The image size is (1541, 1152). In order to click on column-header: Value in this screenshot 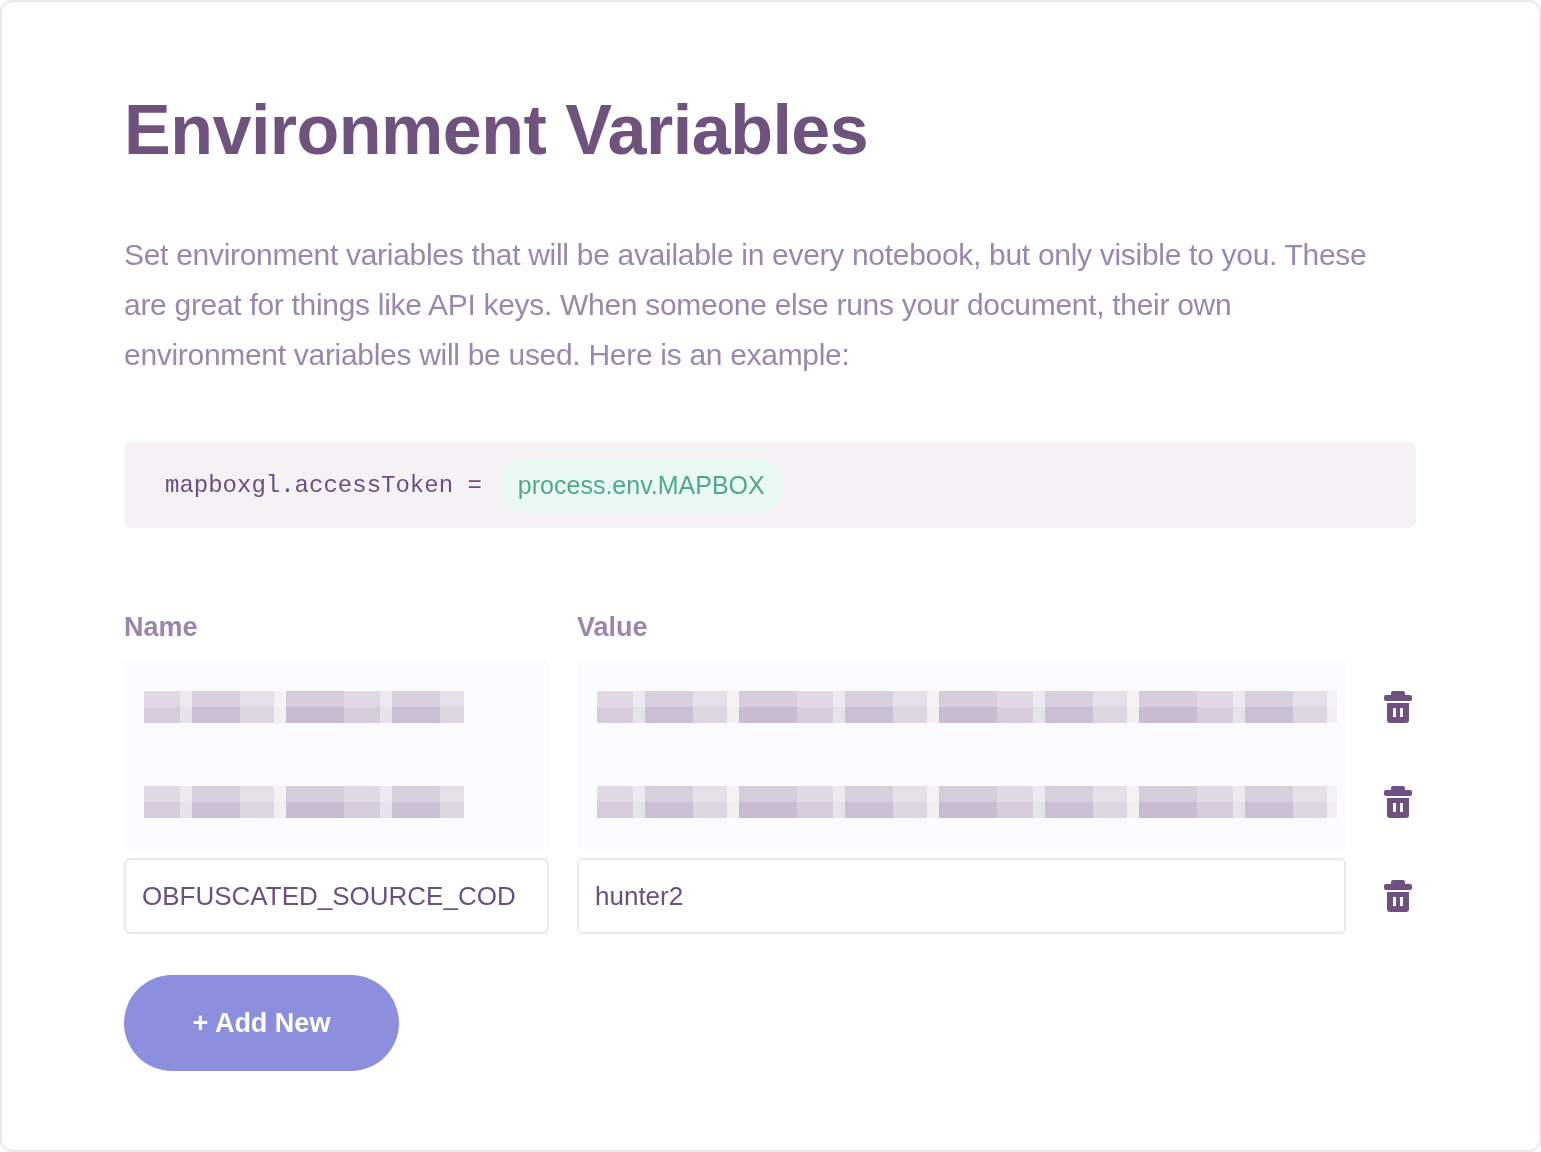, I will do `click(613, 627)`.